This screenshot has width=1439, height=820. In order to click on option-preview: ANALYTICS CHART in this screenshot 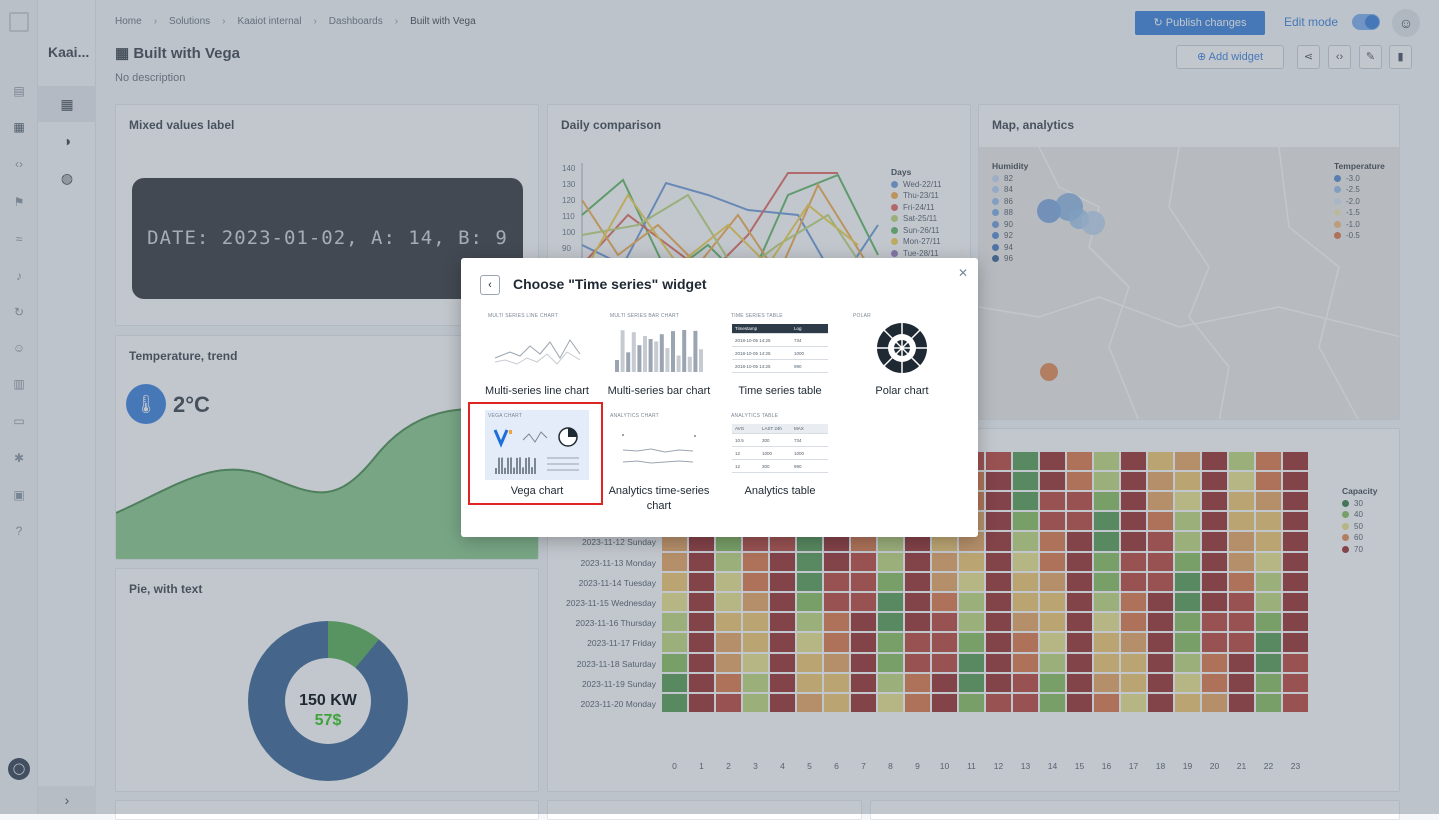, I will do `click(659, 445)`.